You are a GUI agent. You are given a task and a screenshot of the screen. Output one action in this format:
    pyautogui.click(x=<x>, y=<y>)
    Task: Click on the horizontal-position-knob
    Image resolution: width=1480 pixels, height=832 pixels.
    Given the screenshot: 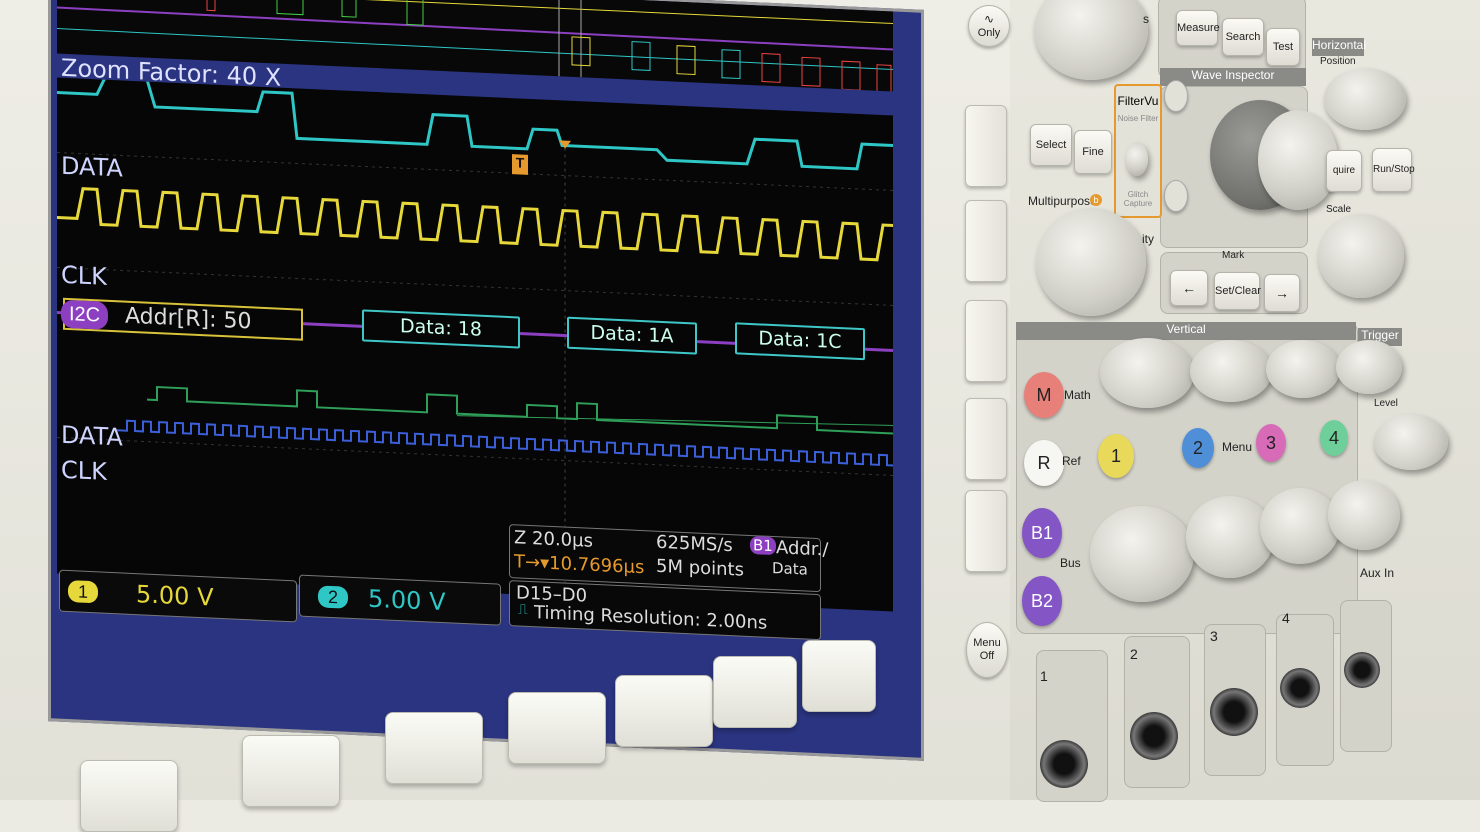 What is the action you would take?
    pyautogui.click(x=1365, y=99)
    